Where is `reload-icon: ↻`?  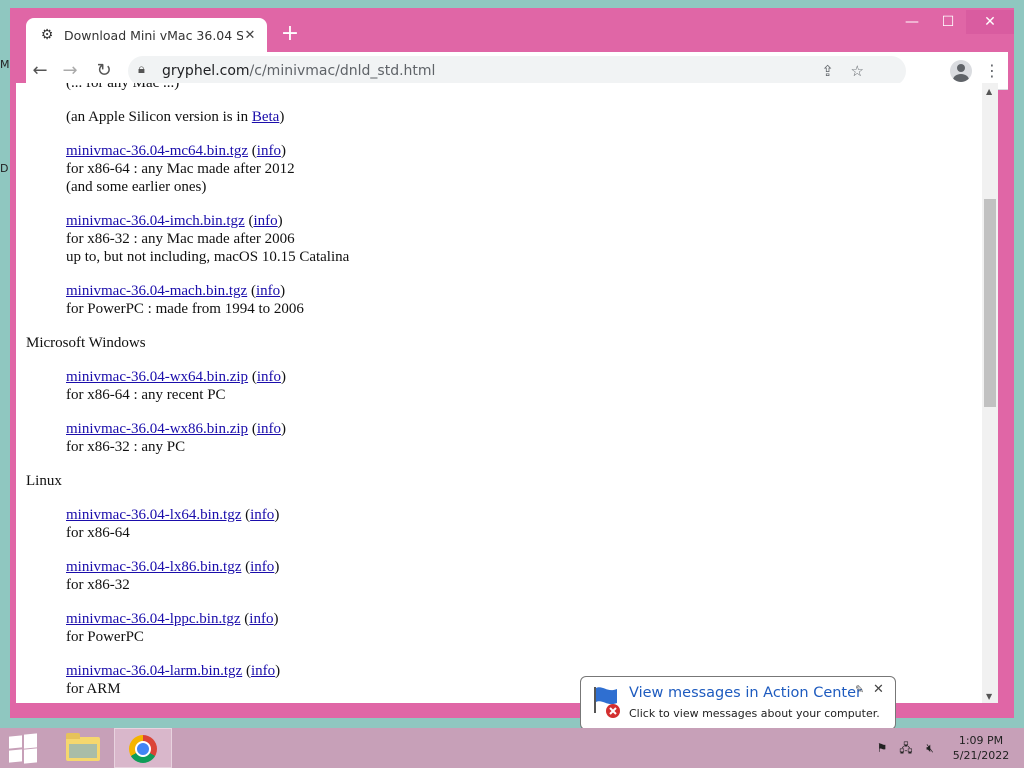 reload-icon: ↻ is located at coordinates (104, 71).